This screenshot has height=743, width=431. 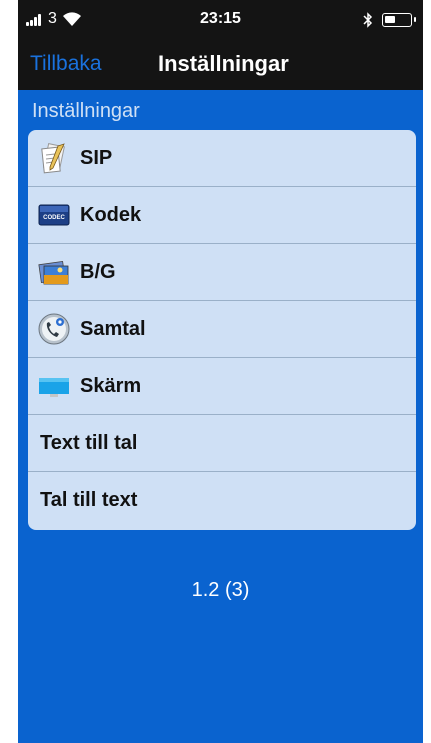 I want to click on settings-item-text-till-tal: Text till tal, so click(x=222, y=443).